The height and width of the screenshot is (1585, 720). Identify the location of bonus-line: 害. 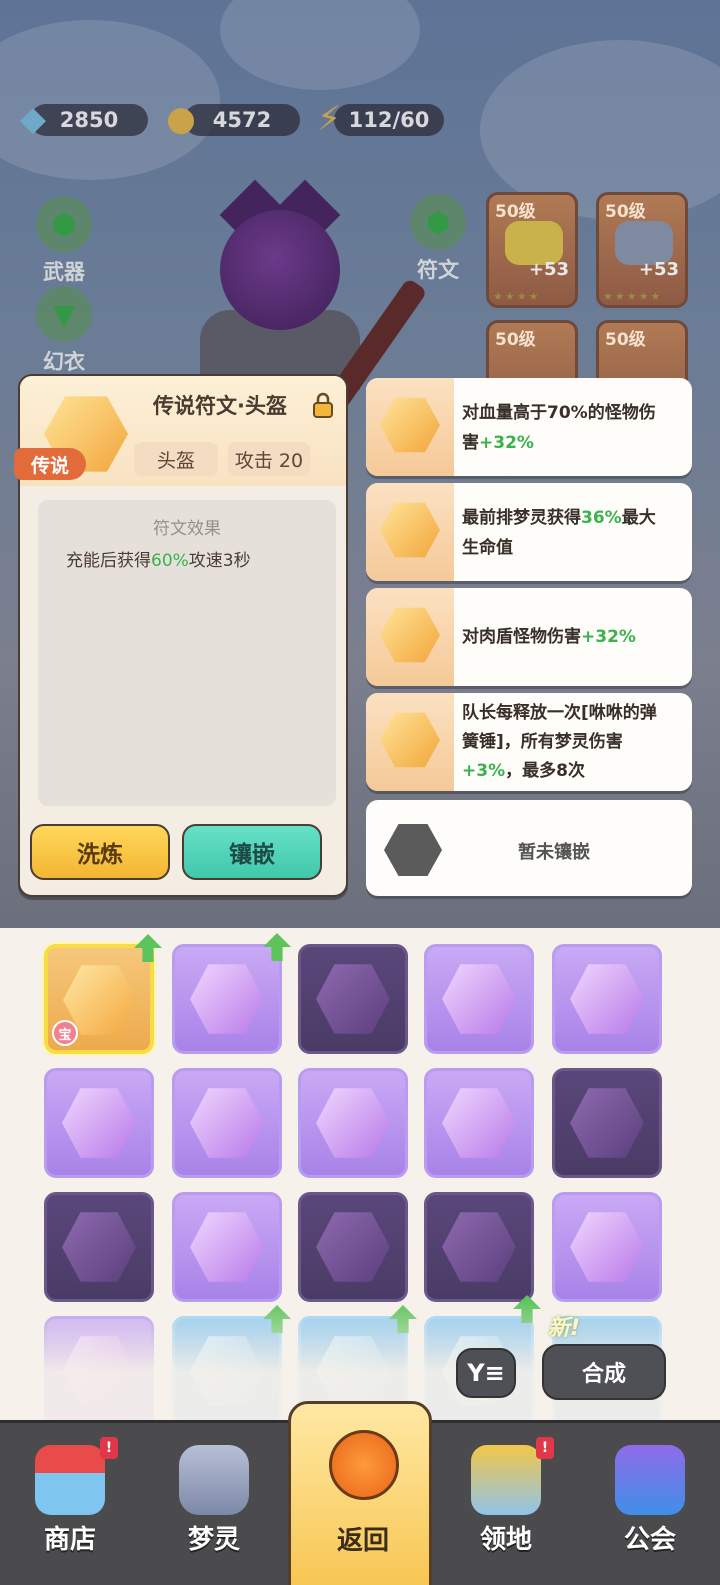
(470, 443).